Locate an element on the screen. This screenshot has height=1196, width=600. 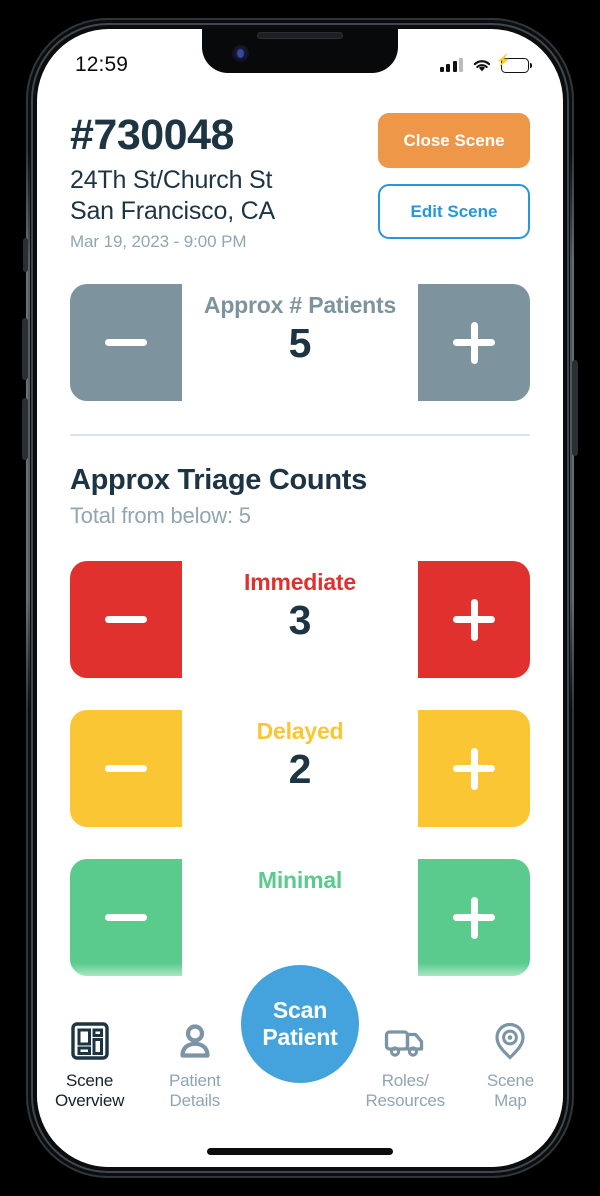
status-bar-time: 12:59 is located at coordinates (102, 64).